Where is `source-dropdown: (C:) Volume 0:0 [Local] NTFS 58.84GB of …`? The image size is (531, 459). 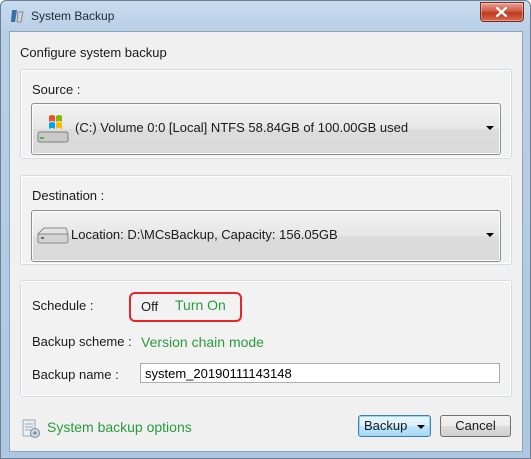
source-dropdown: (C:) Volume 0:0 [Local] NTFS 58.84GB of … is located at coordinates (266, 129).